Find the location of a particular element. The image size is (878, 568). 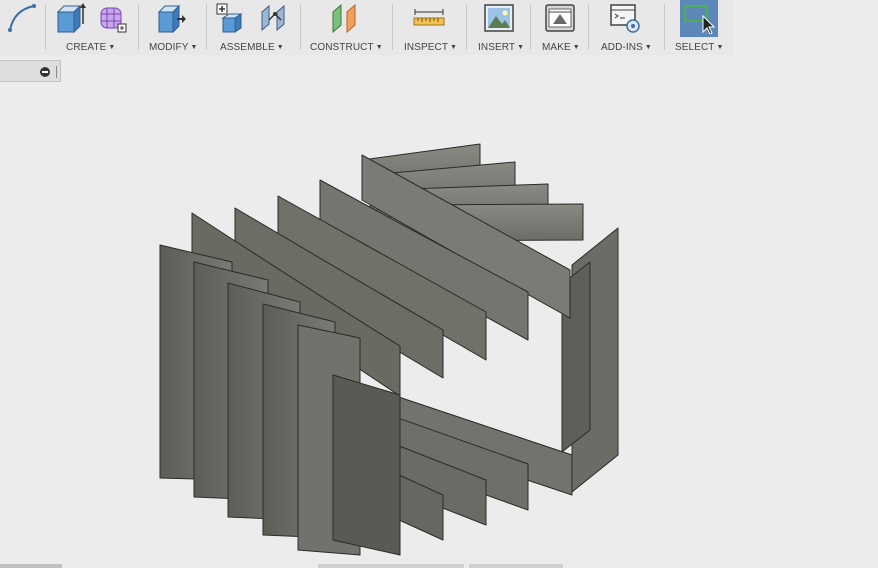

modify-label: MODIFY is located at coordinates (169, 47).